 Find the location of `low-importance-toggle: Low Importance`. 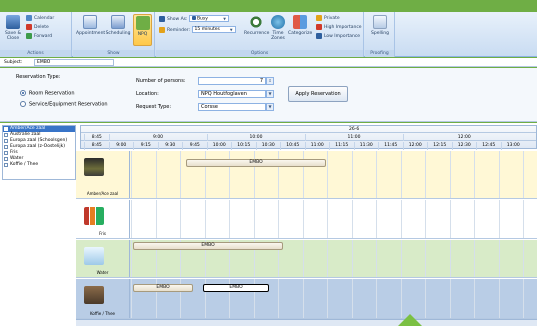

low-importance-toggle: Low Importance is located at coordinates (338, 36).